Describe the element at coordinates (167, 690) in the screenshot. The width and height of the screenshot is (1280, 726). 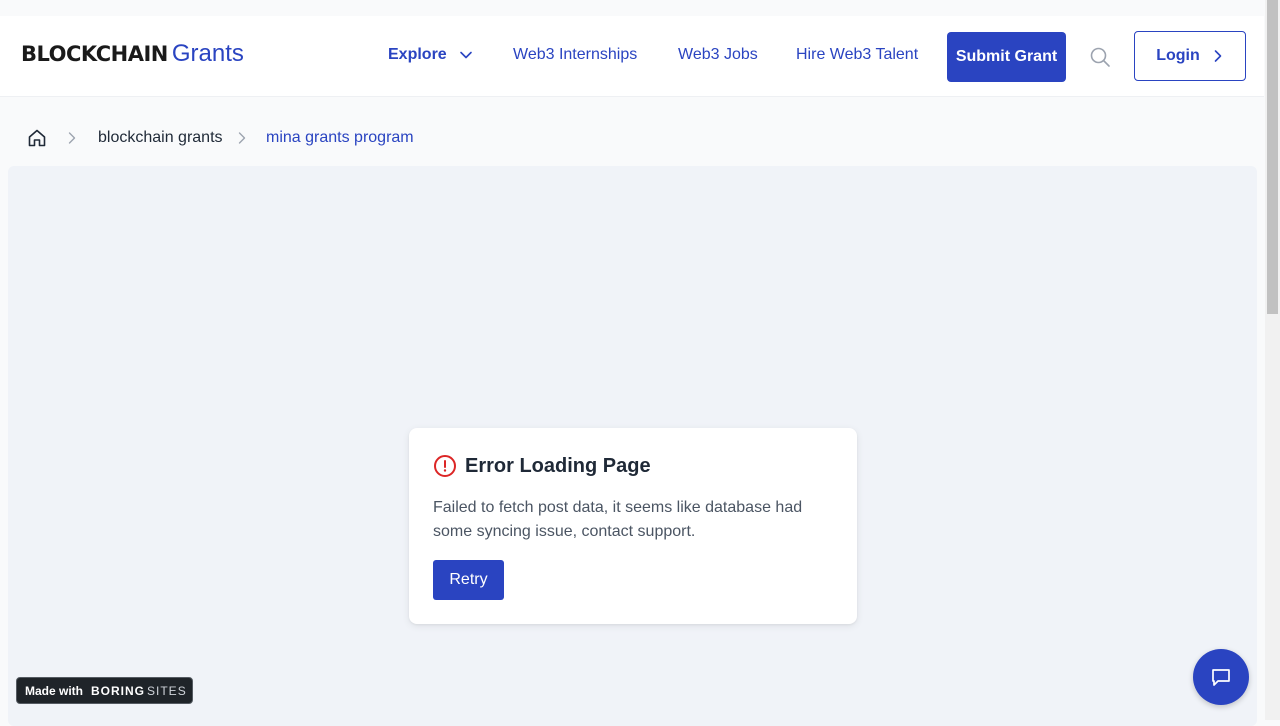
I see `brand-light-text: SITES` at that location.